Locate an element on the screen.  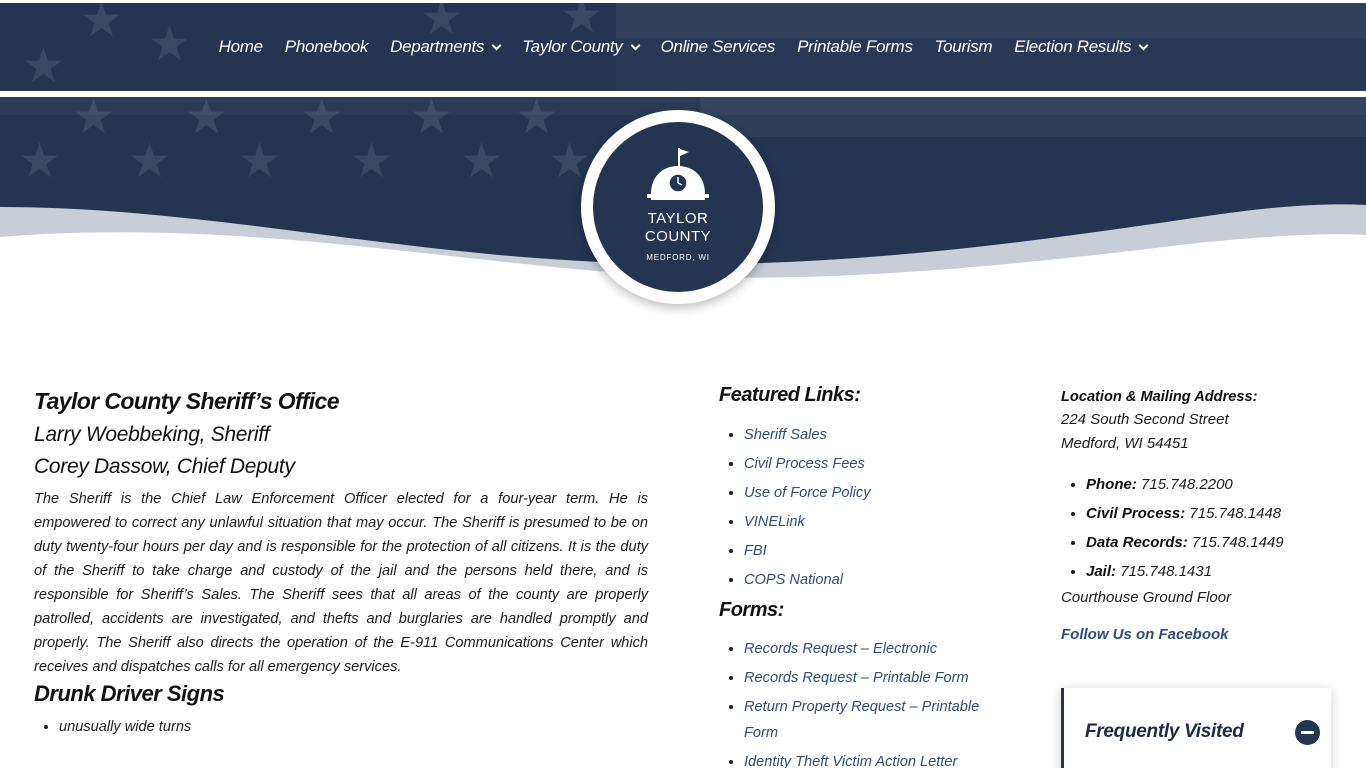
phone-item: Jail: 715.748.1431 is located at coordinates (1213, 571).